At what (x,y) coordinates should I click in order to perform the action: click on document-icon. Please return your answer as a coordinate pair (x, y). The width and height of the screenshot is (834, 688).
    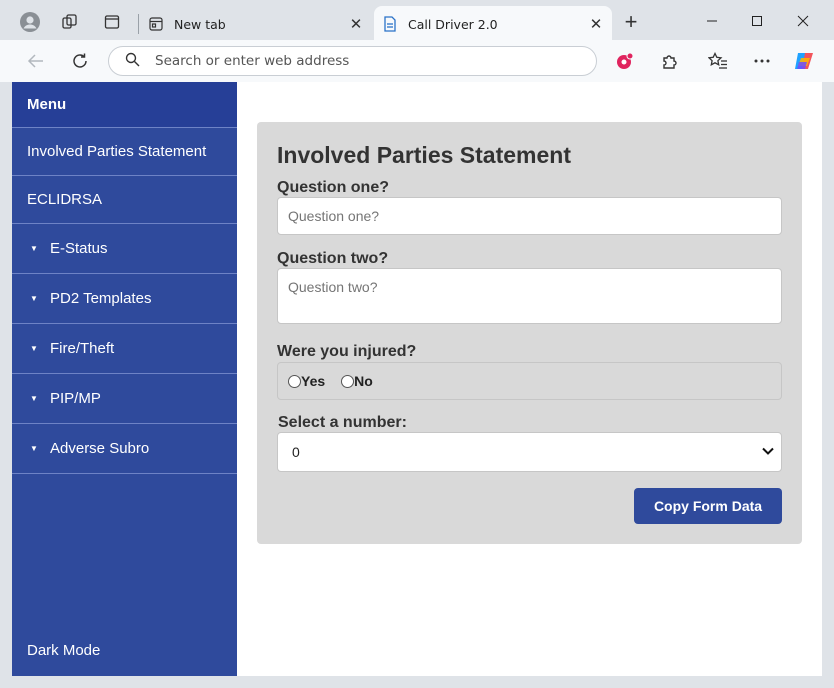
    Looking at the image, I should click on (390, 24).